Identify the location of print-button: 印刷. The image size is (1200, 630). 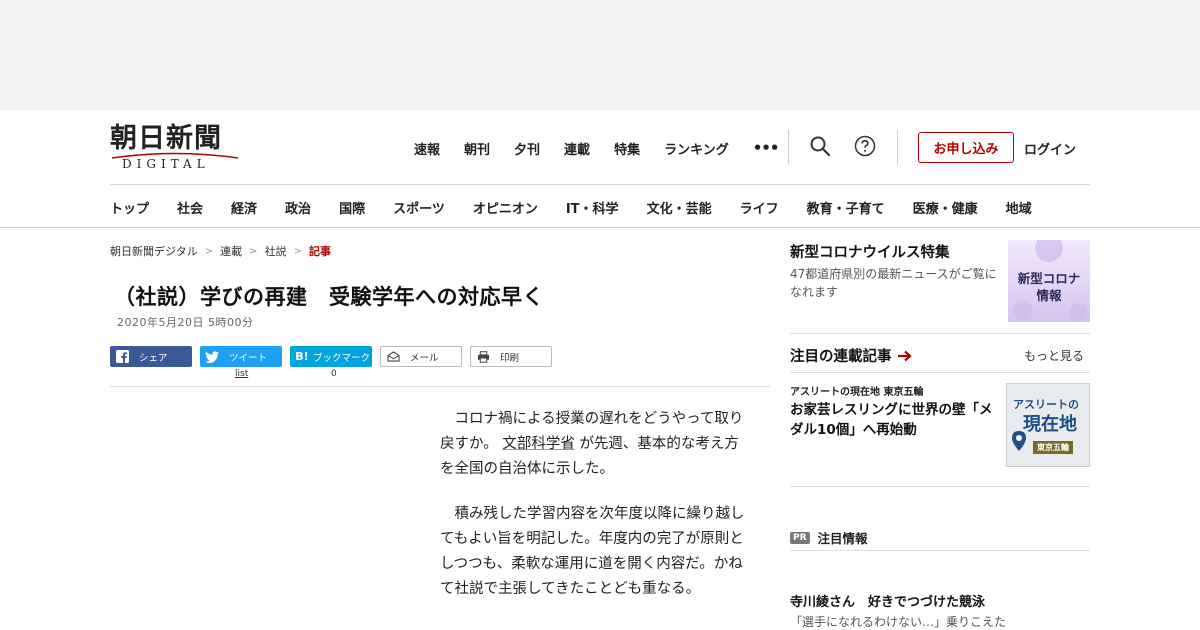
(511, 356).